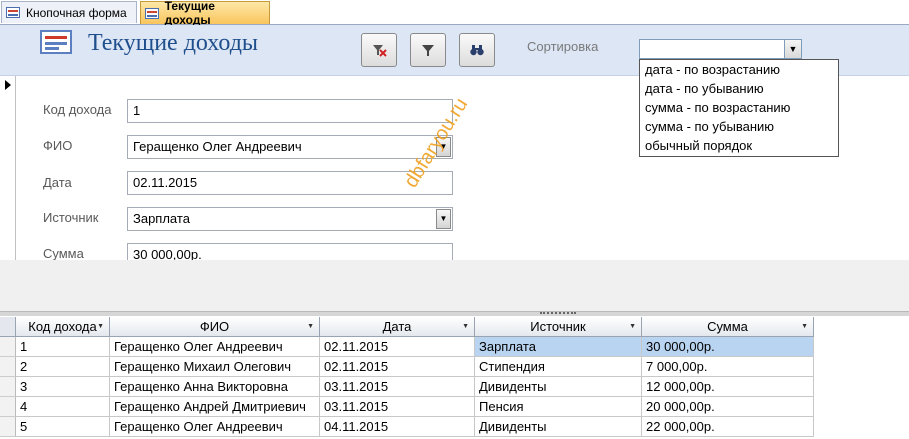 This screenshot has height=439, width=909. I want to click on sort-option: обычный порядок, so click(739, 145).